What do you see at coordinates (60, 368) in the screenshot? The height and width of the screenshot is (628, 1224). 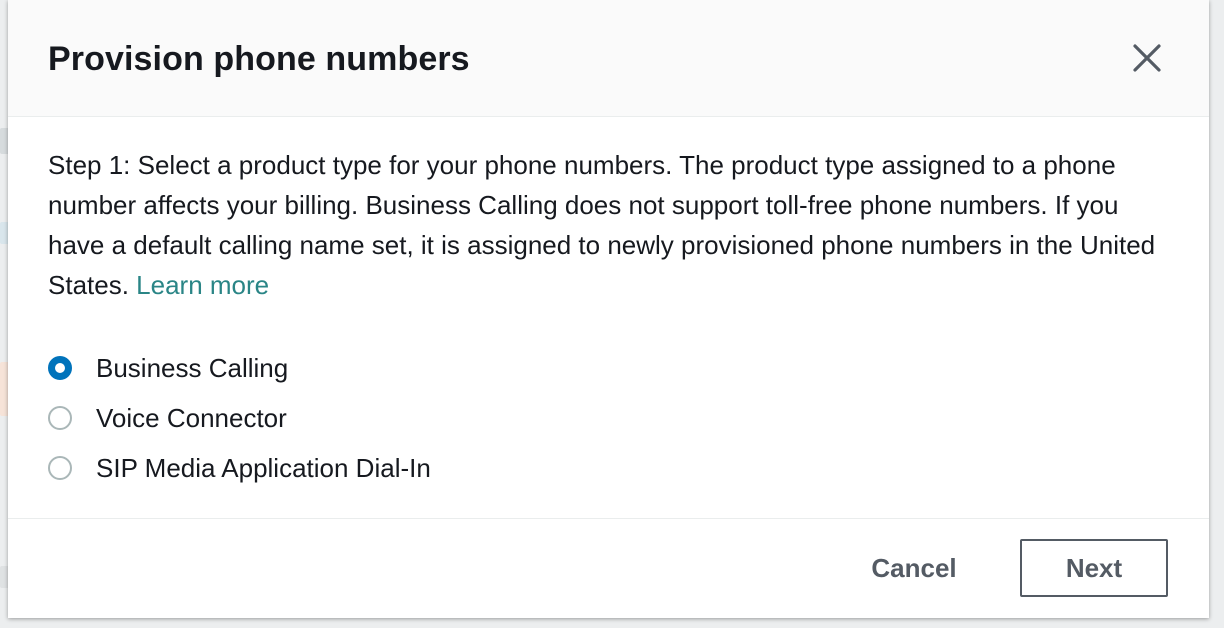 I see `radio-button-selected` at bounding box center [60, 368].